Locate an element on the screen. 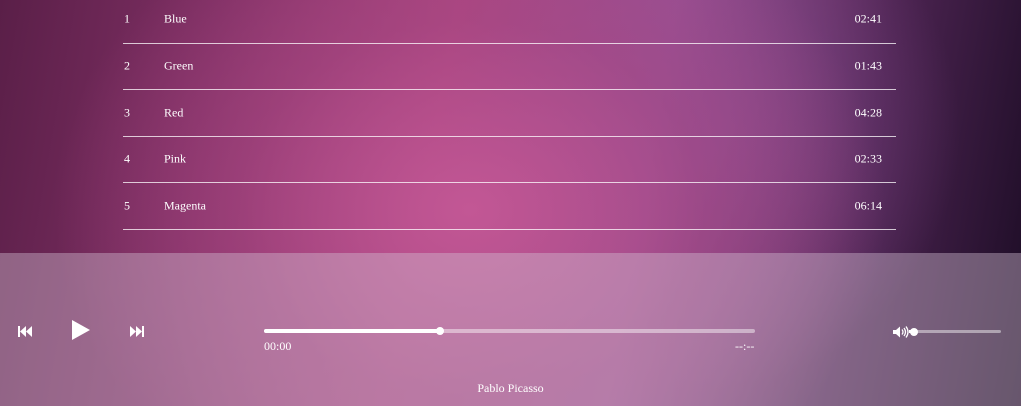 The width and height of the screenshot is (1021, 406). track-title: Pink is located at coordinates (175, 158).